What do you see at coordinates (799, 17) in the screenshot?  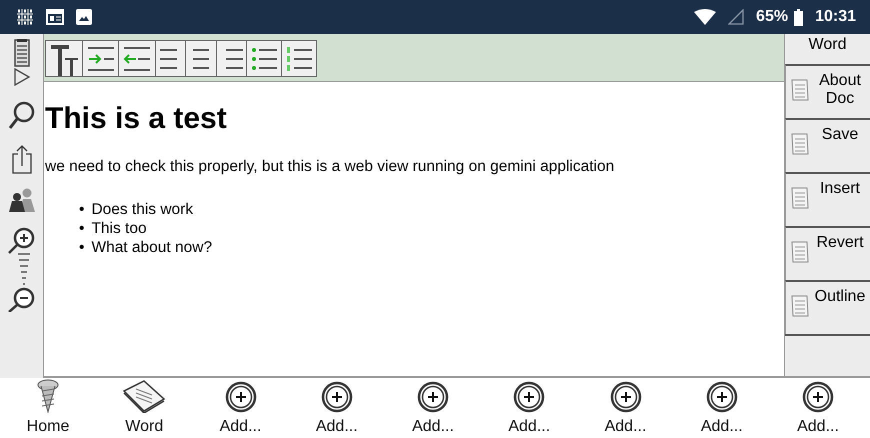 I see `battery-icon` at bounding box center [799, 17].